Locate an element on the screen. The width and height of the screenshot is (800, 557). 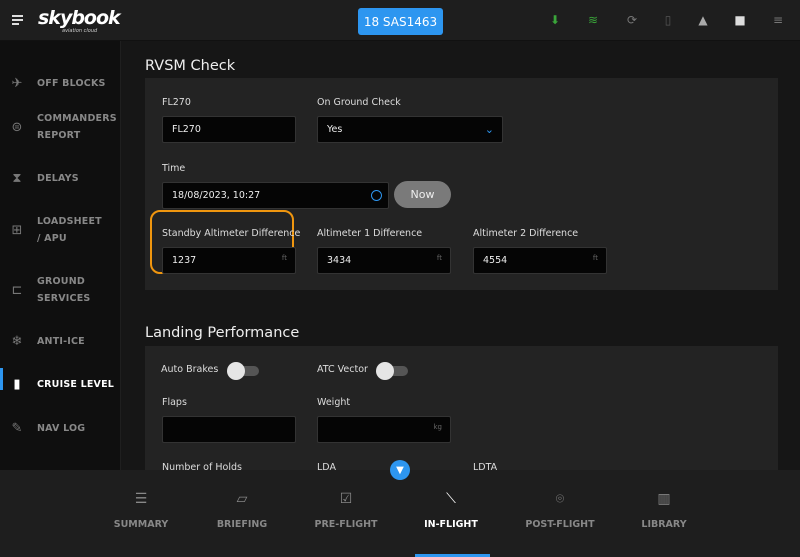
flaps-input is located at coordinates (229, 429).